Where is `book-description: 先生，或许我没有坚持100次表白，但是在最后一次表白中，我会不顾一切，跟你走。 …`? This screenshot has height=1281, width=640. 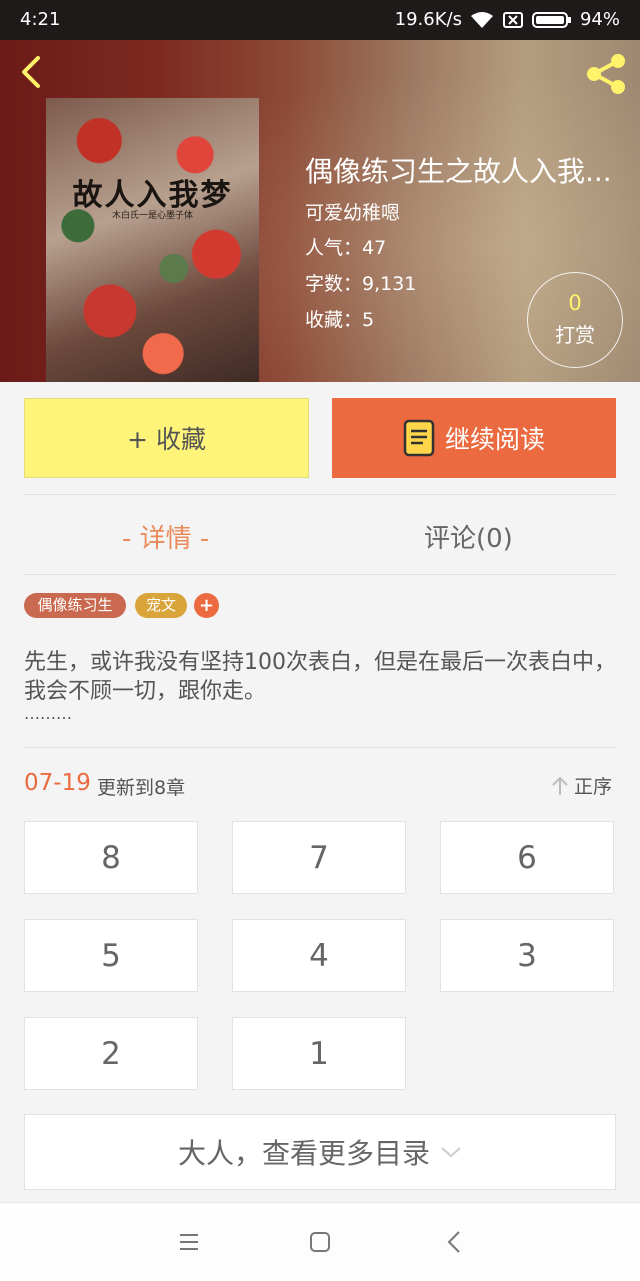 book-description: 先生，或许我没有坚持100次表白，但是在最后一次表白中，我会不顾一切，跟你走。 … is located at coordinates (324, 685).